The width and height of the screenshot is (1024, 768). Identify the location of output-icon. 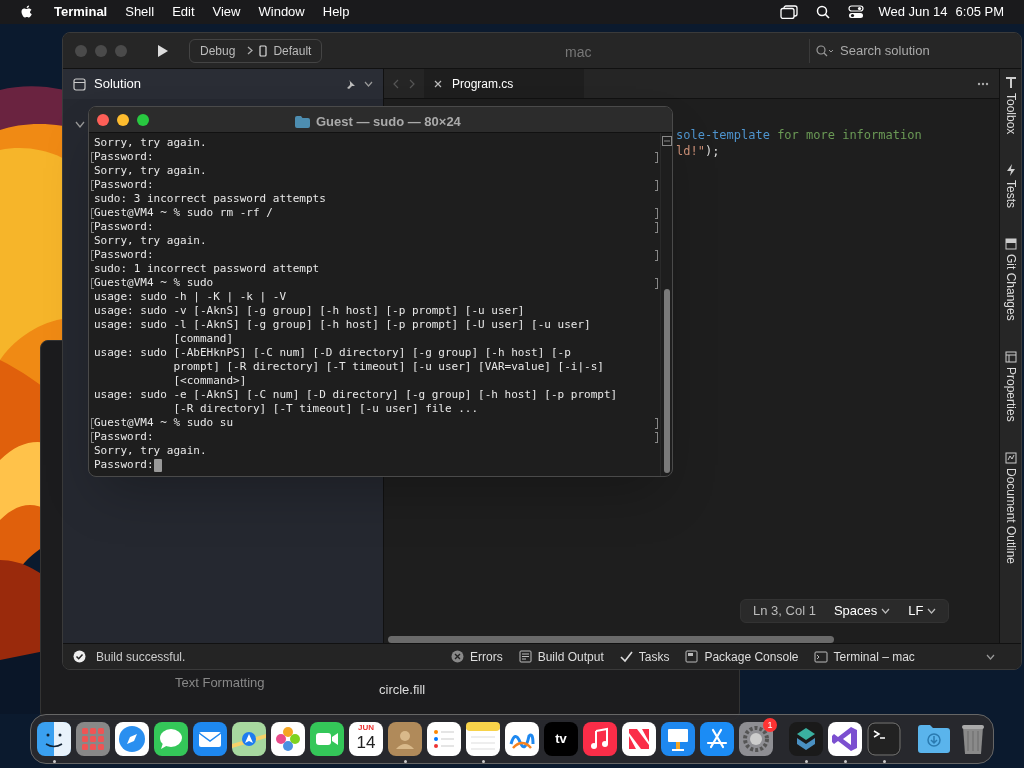
(525, 656).